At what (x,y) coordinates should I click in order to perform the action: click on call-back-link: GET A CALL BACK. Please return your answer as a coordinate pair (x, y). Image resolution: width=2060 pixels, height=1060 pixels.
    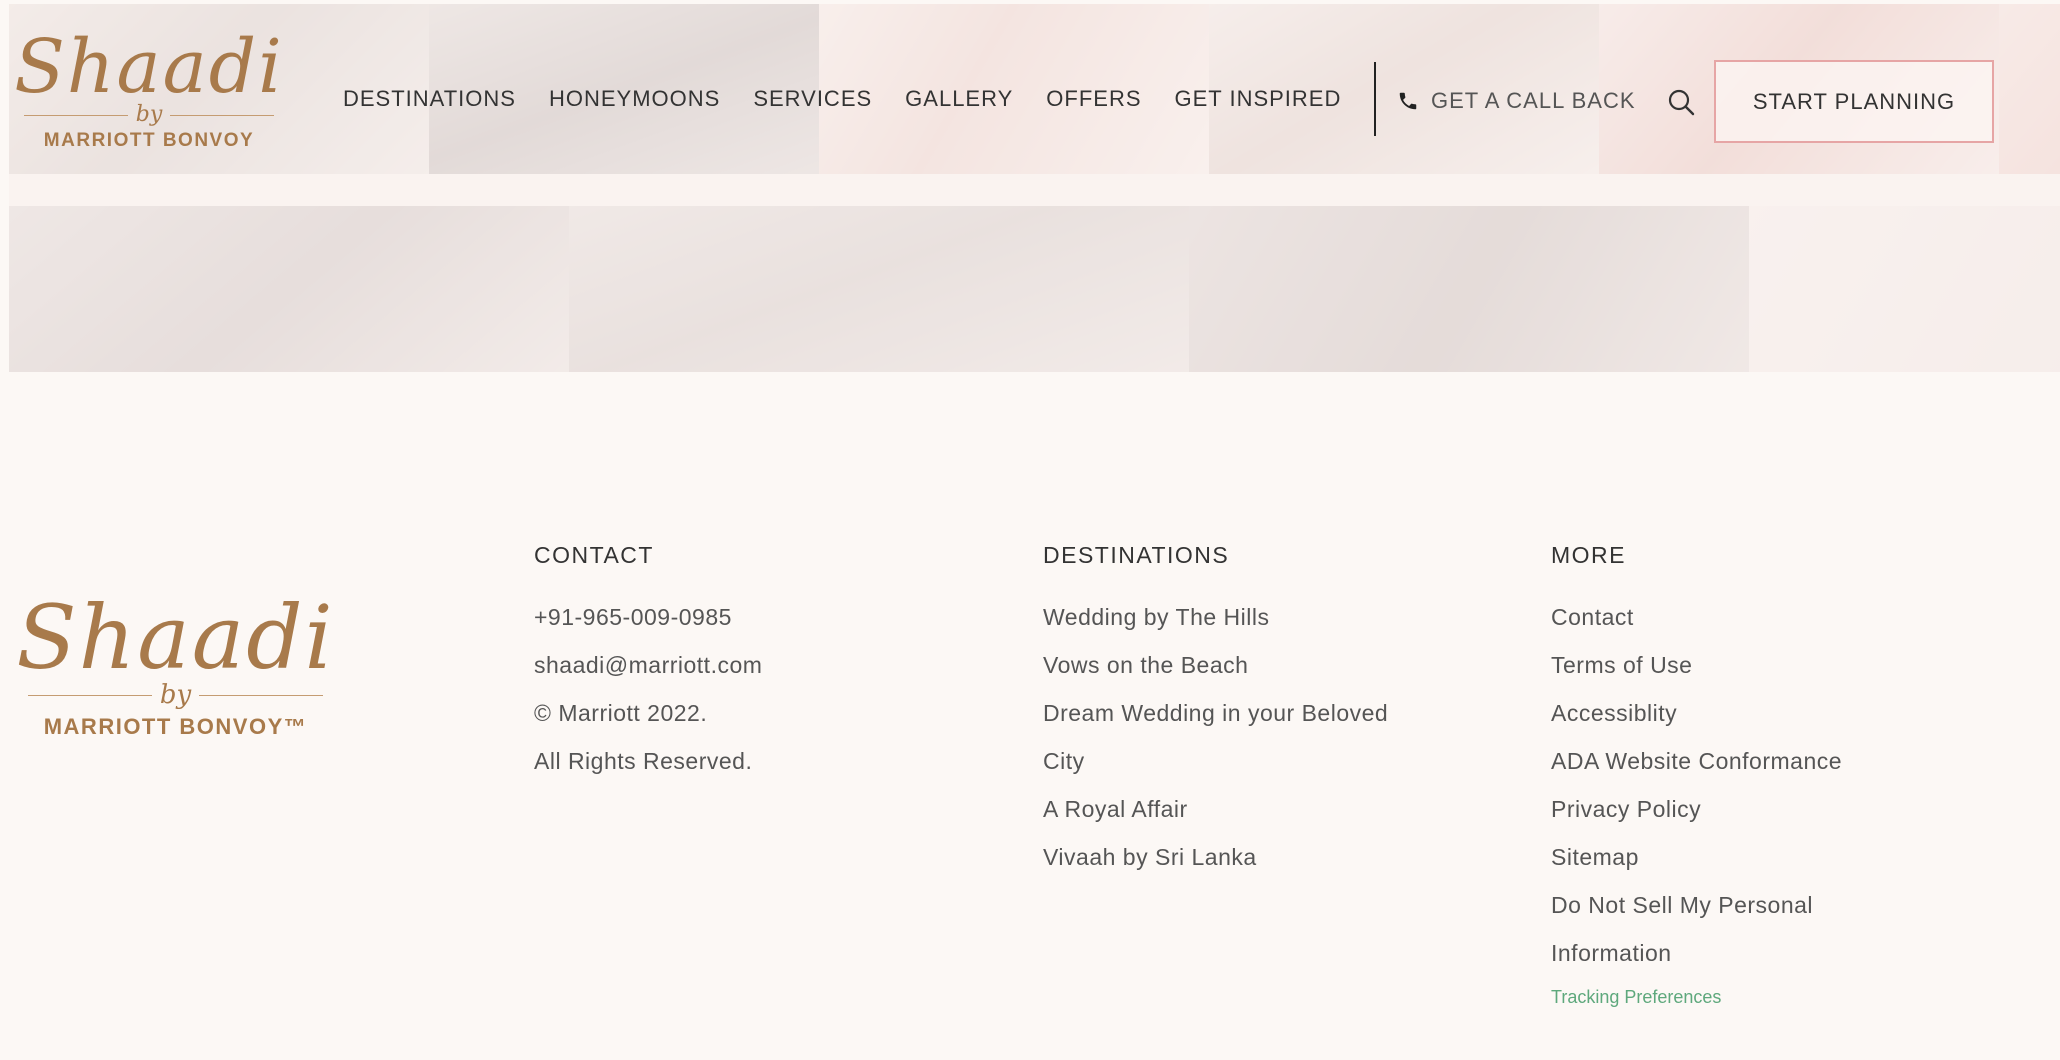
    Looking at the image, I should click on (1516, 101).